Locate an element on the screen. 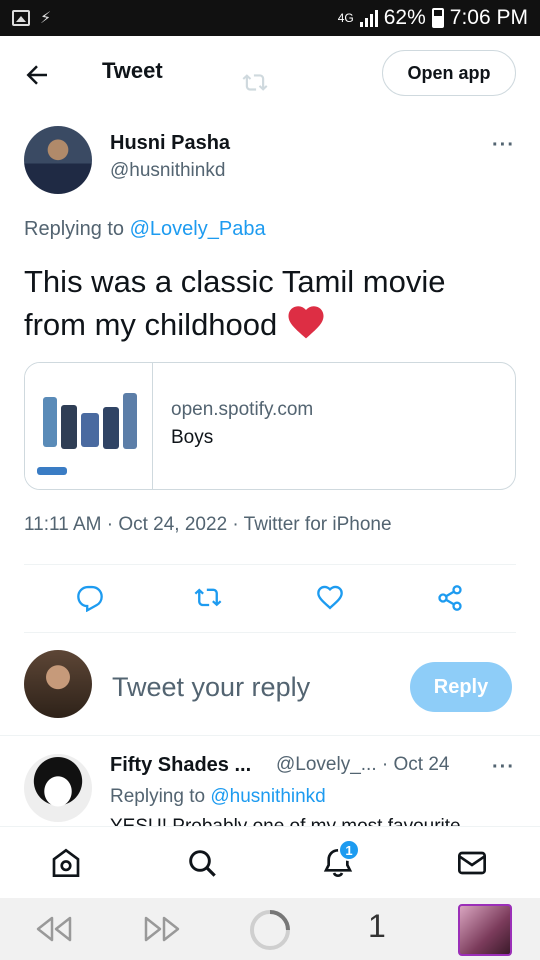 This screenshot has height=960, width=540. tweet-header: Tweet Open app is located at coordinates (270, 74).